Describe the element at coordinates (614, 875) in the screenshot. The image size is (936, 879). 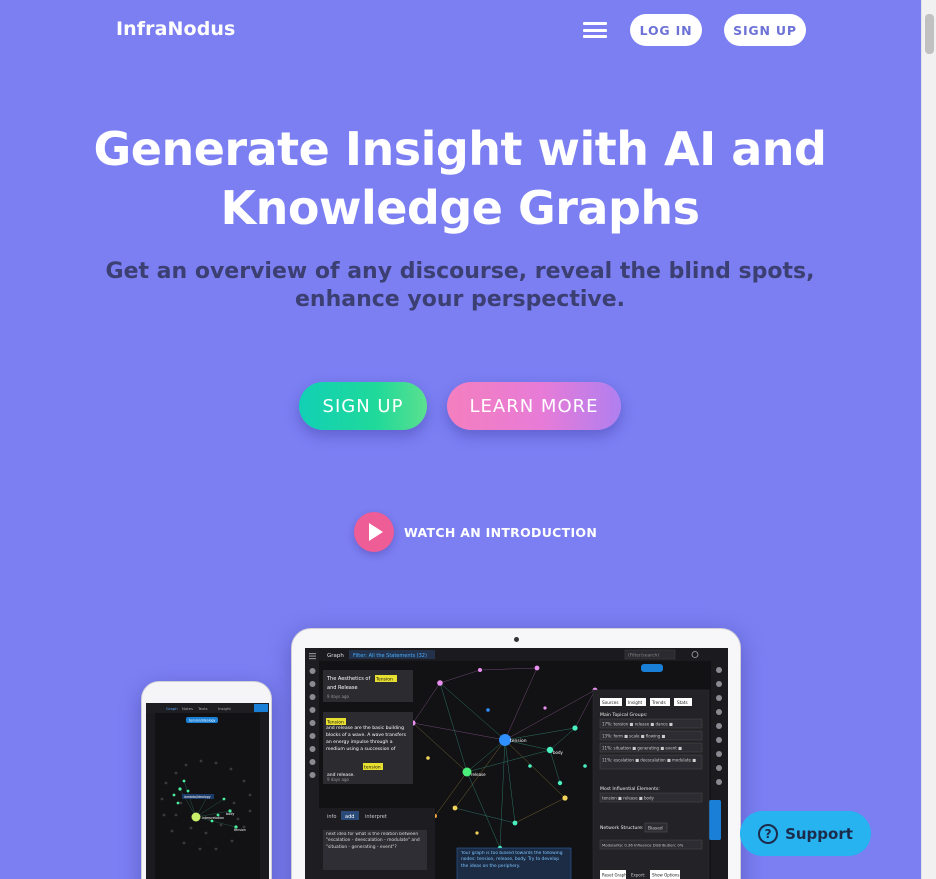
I see `reset-graph-button: Reset Graph` at that location.